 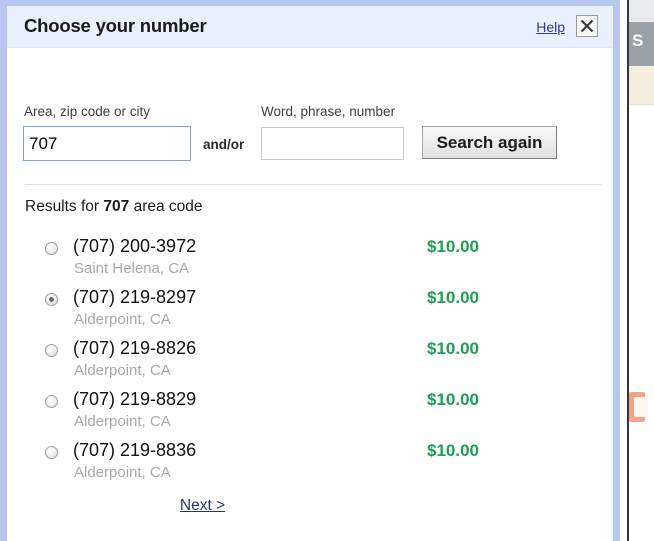 What do you see at coordinates (310, 261) in the screenshot?
I see `result-row: (707) 200-3972 Saint Helena, CA $10.00` at bounding box center [310, 261].